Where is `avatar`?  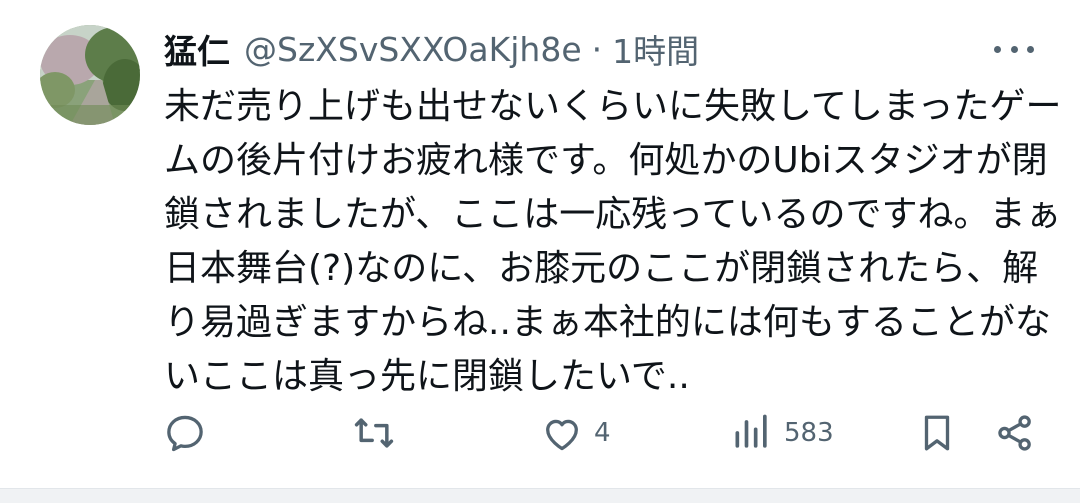
avatar is located at coordinates (90, 75).